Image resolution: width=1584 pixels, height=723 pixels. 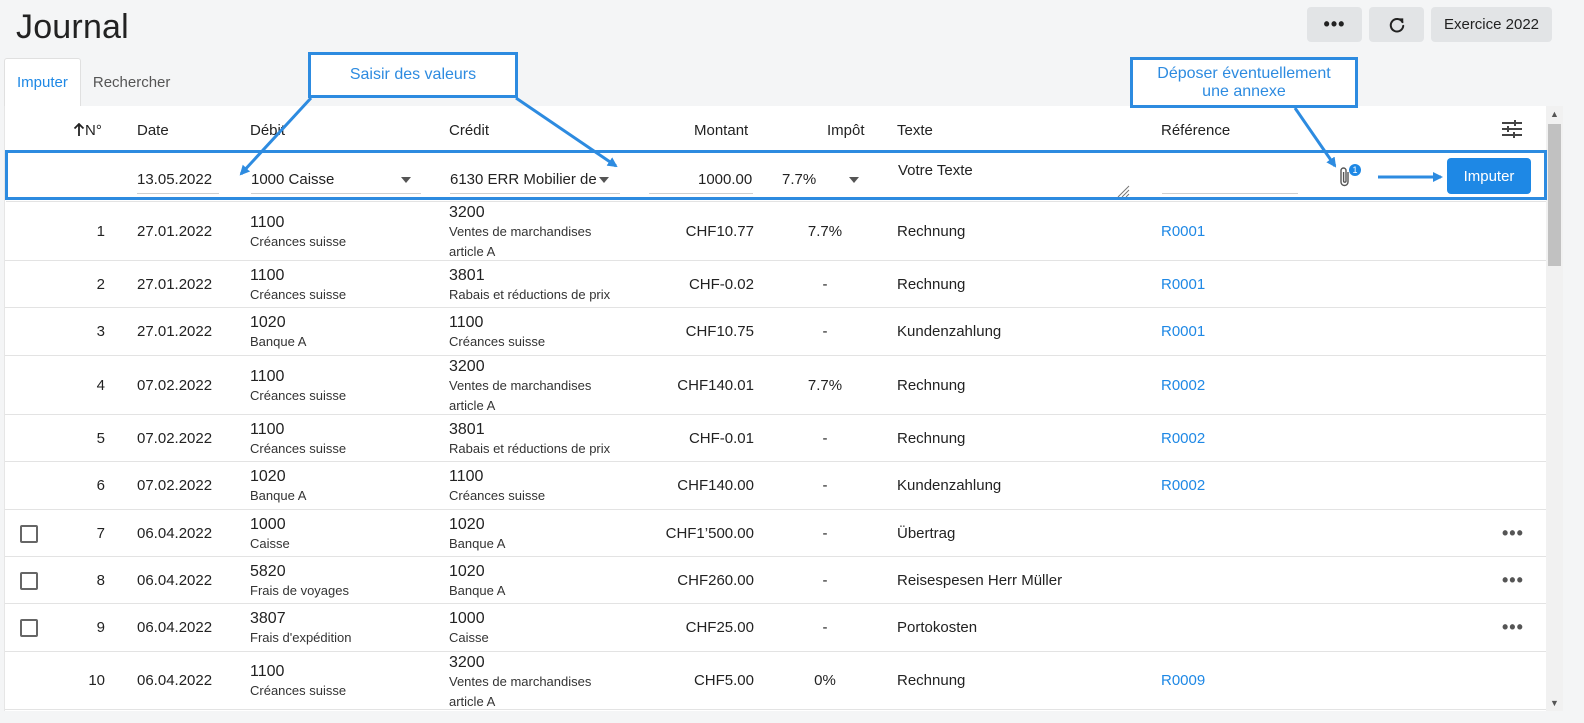 I want to click on tab-imputer: Imputer, so click(x=42, y=82).